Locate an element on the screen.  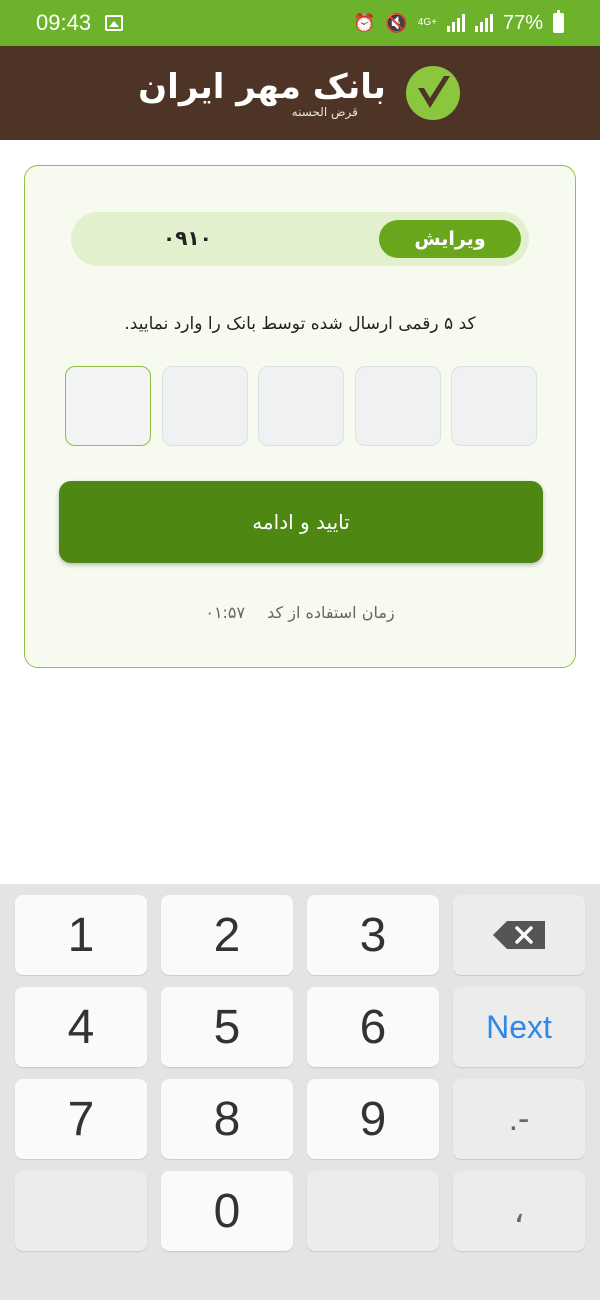
comma-key: ، is located at coordinates (519, 1211).